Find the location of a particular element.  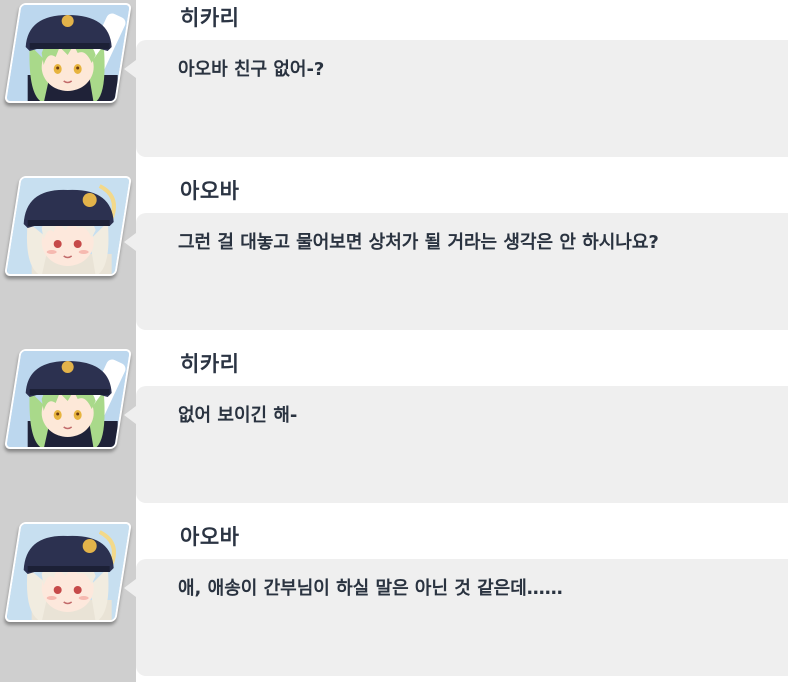

dialogue-line: 그런 걸 대놓고 물어보면 상처가 될 거라는 생각은 안 하시나요? is located at coordinates (418, 242).